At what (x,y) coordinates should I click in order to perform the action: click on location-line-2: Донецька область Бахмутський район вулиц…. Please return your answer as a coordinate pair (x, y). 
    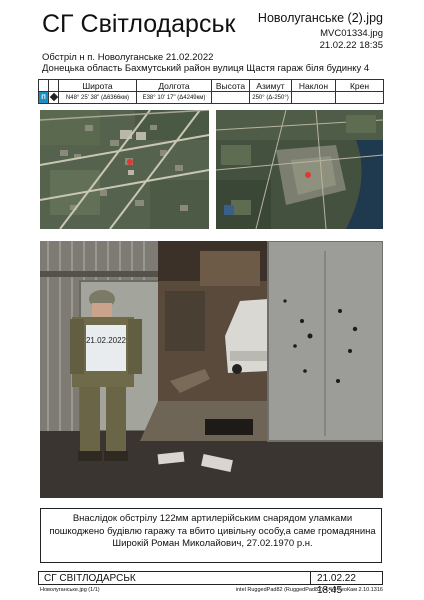
    Looking at the image, I should click on (206, 68).